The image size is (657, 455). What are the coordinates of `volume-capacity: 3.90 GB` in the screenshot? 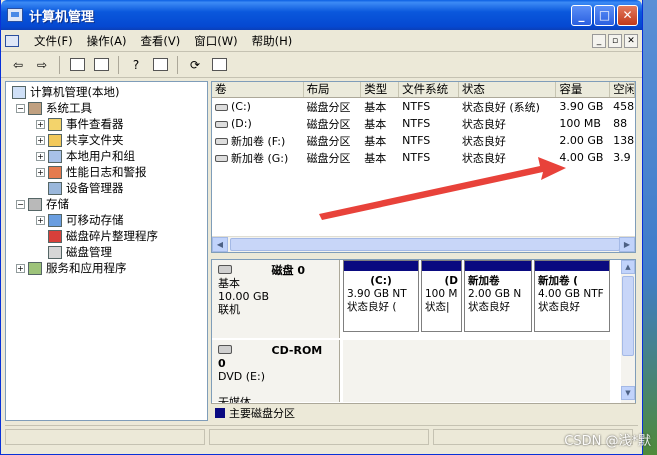 It's located at (581, 106).